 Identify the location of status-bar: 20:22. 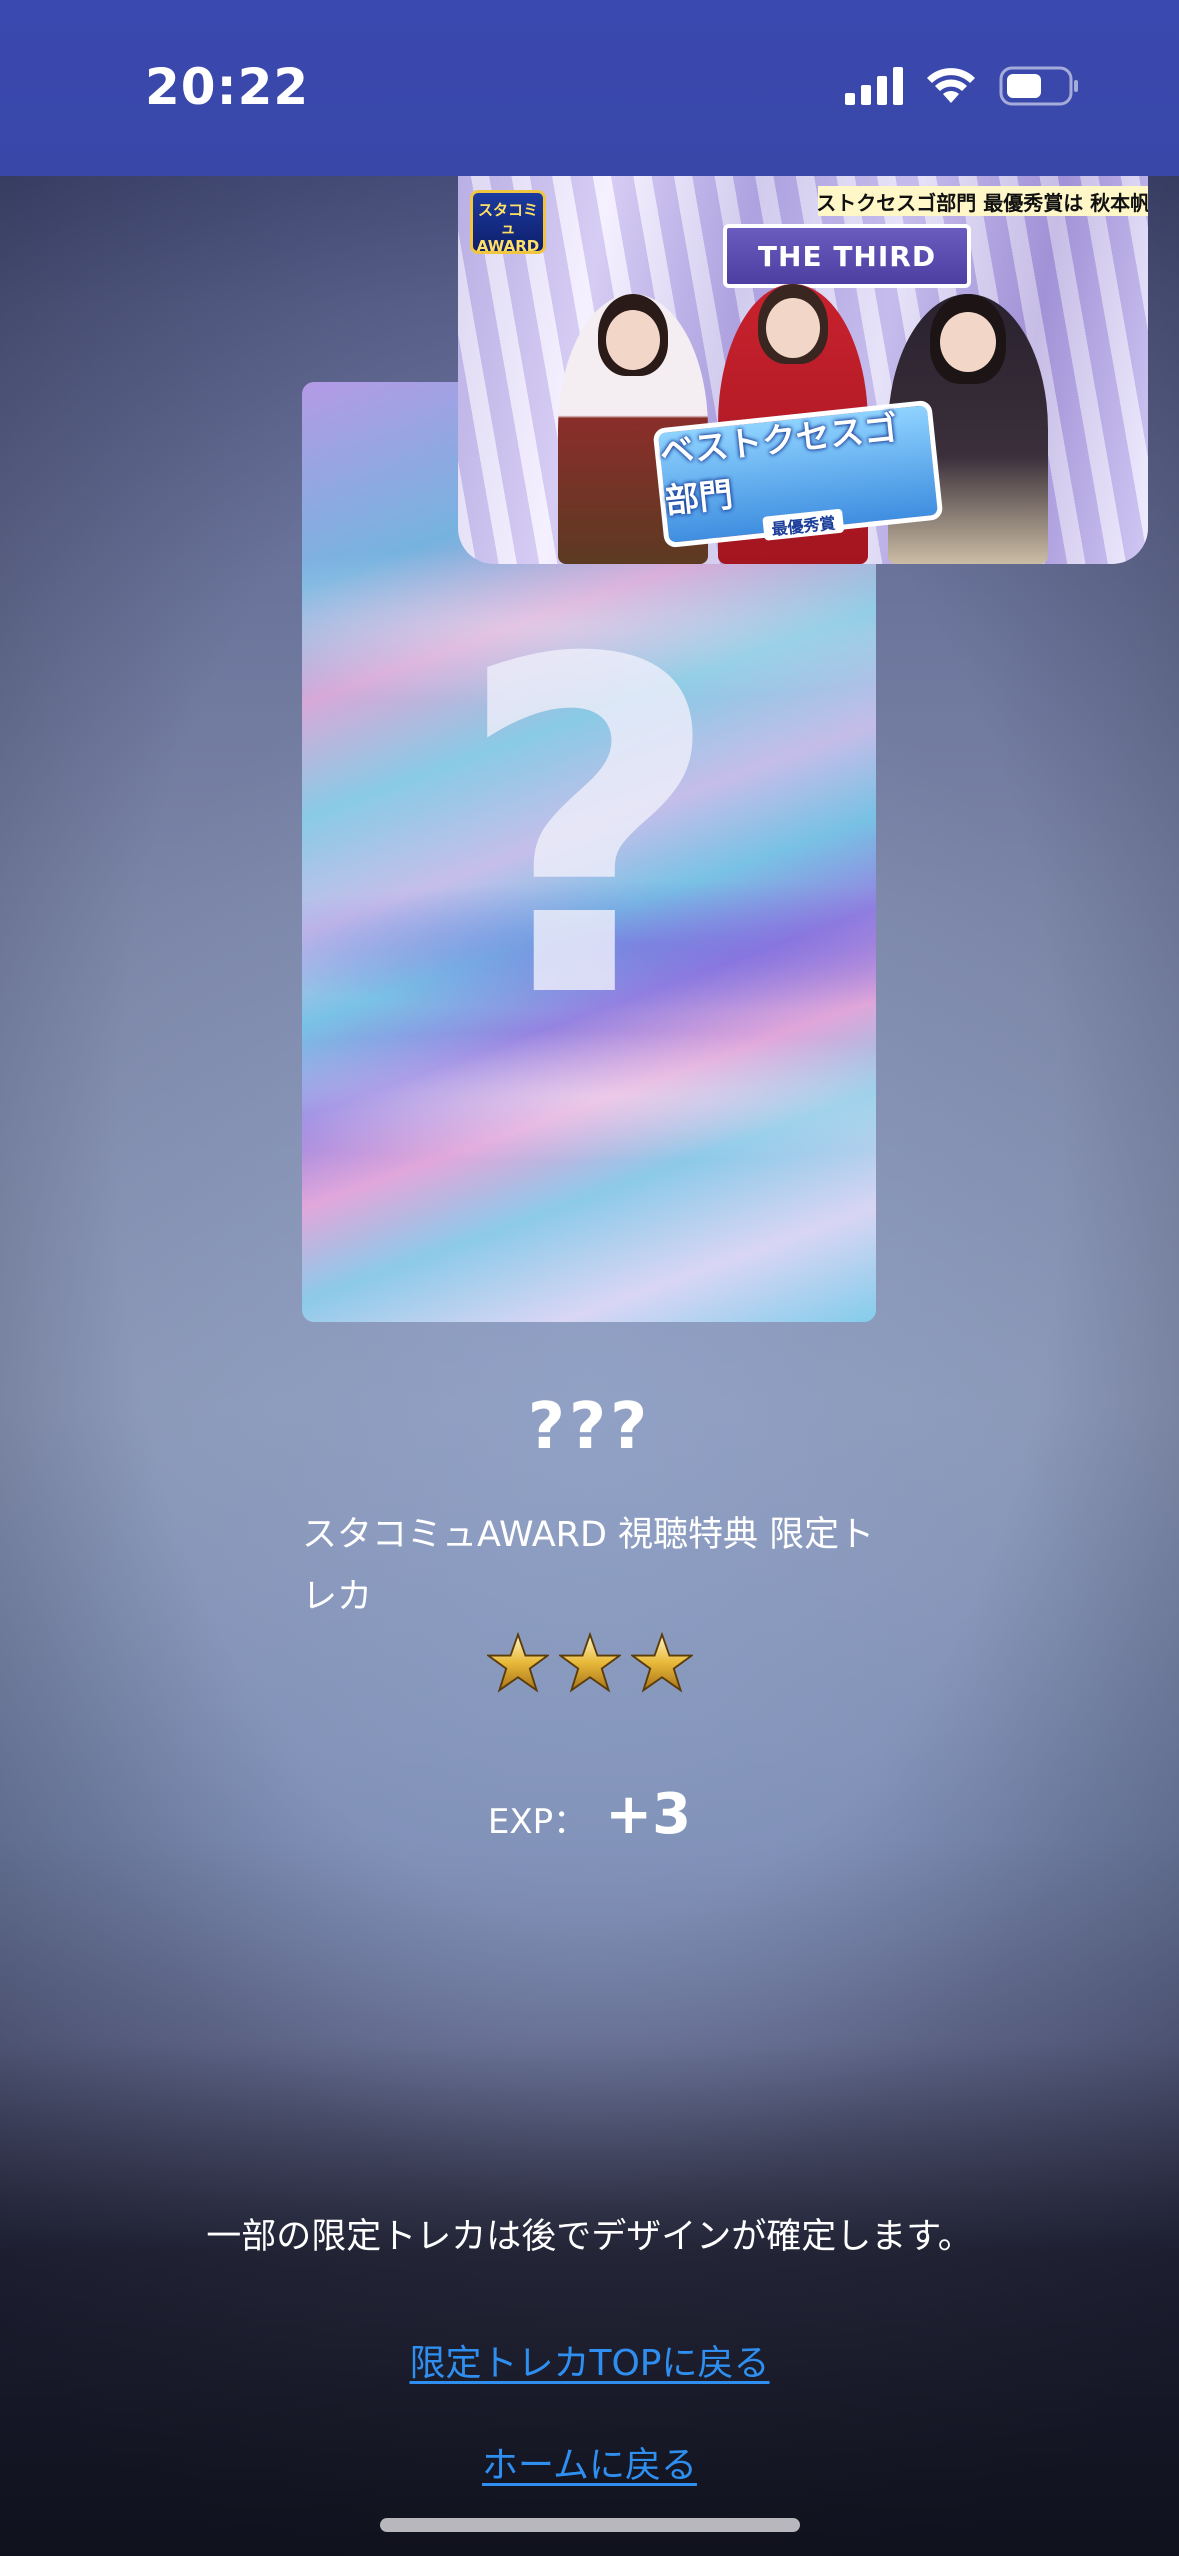
(589, 88).